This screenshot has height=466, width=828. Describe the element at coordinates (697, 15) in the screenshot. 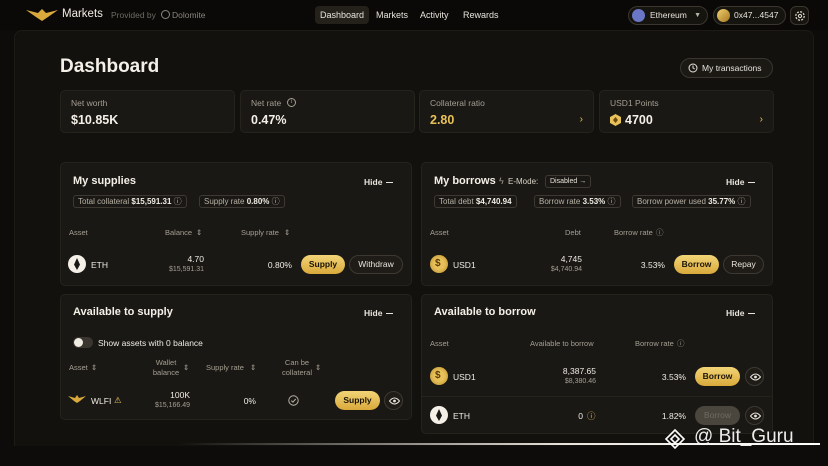

I see `chevron-down-icon: ▼` at that location.